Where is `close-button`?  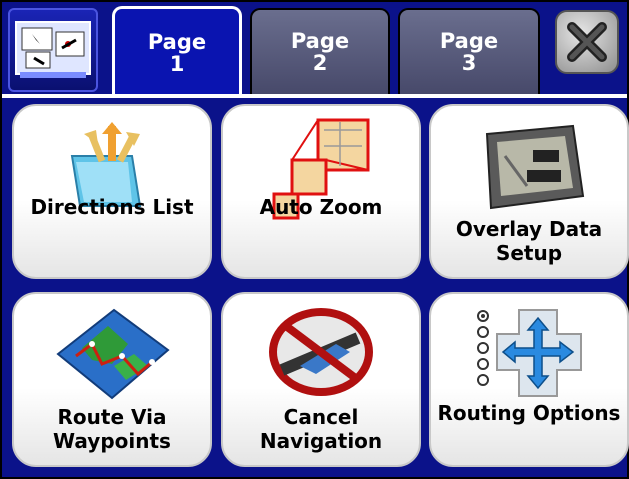
close-button is located at coordinates (587, 42).